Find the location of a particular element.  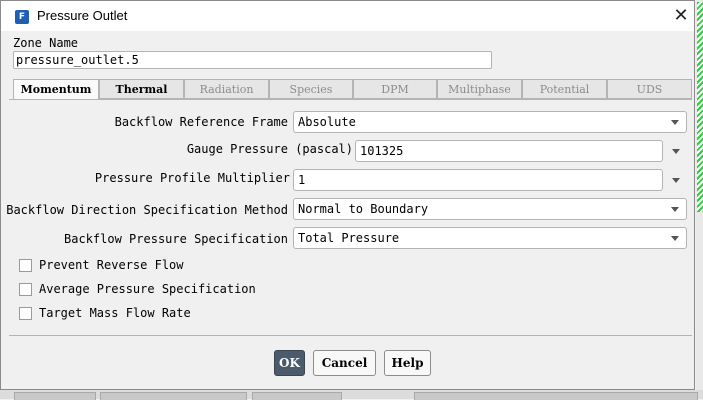

fluent-app-icon: F is located at coordinates (22, 17).